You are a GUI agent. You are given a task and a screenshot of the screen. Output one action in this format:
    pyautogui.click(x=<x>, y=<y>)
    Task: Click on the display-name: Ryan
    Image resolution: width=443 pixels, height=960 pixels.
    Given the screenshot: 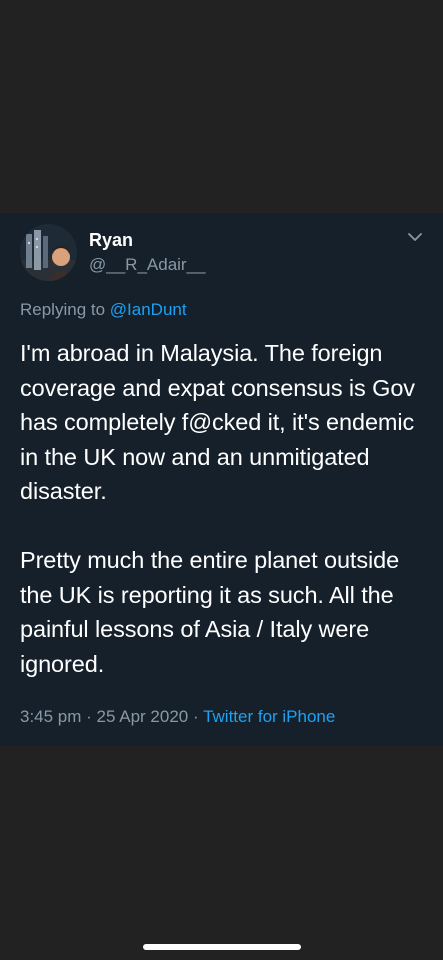 What is the action you would take?
    pyautogui.click(x=111, y=240)
    